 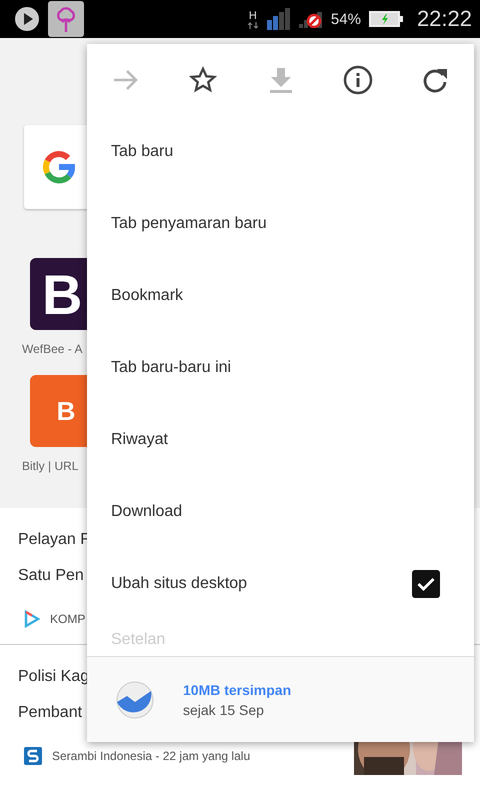 What do you see at coordinates (310, 19) in the screenshot?
I see `no-signal-icon` at bounding box center [310, 19].